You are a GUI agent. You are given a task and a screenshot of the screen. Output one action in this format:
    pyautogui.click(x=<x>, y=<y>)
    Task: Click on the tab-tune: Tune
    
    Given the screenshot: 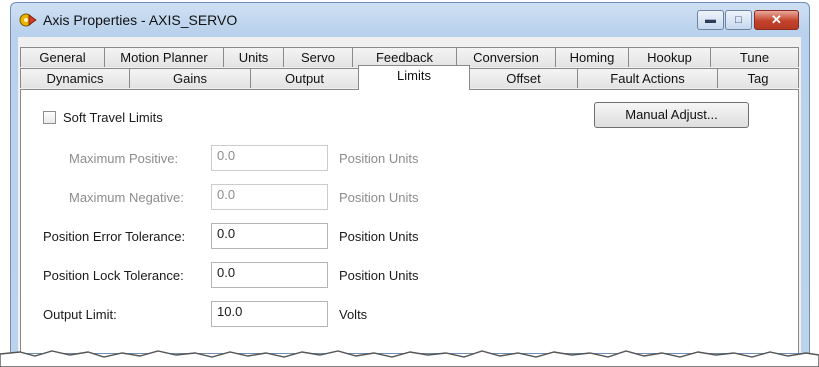 What is the action you would take?
    pyautogui.click(x=754, y=57)
    